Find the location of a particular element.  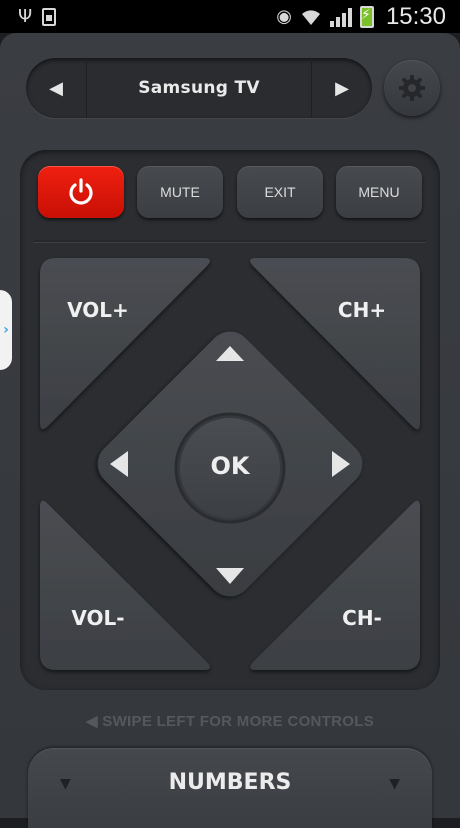

side-panel-handle: › is located at coordinates (6, 330).